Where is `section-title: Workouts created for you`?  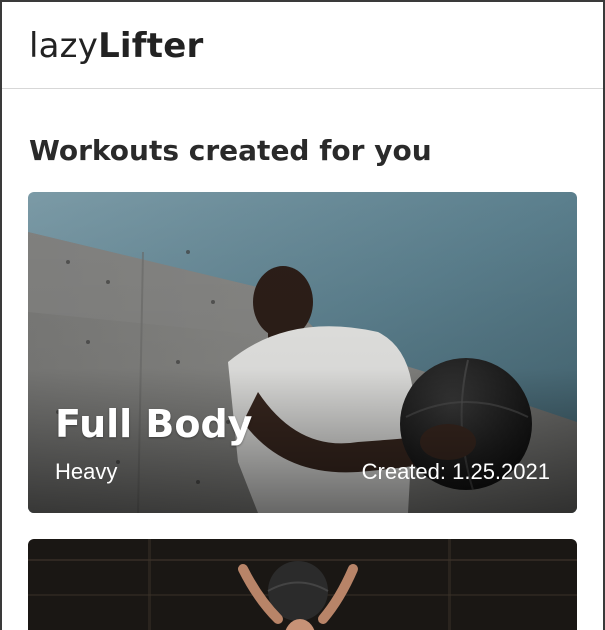 section-title: Workouts created for you is located at coordinates (230, 150).